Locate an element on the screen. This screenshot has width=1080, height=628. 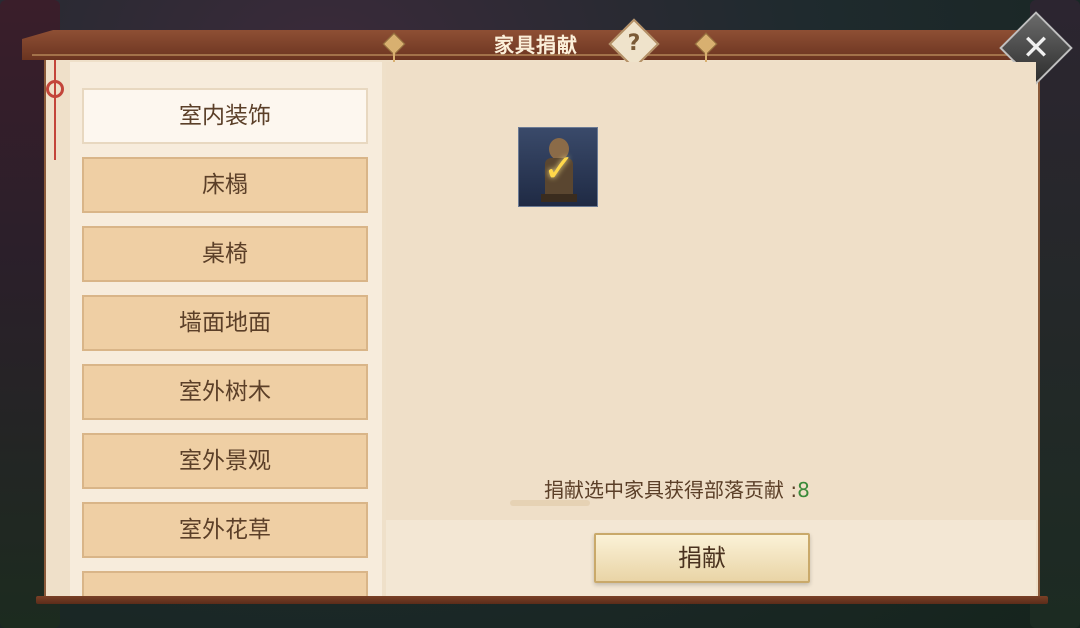
sidebar-item-label: 室外树木 is located at coordinates (225, 392).